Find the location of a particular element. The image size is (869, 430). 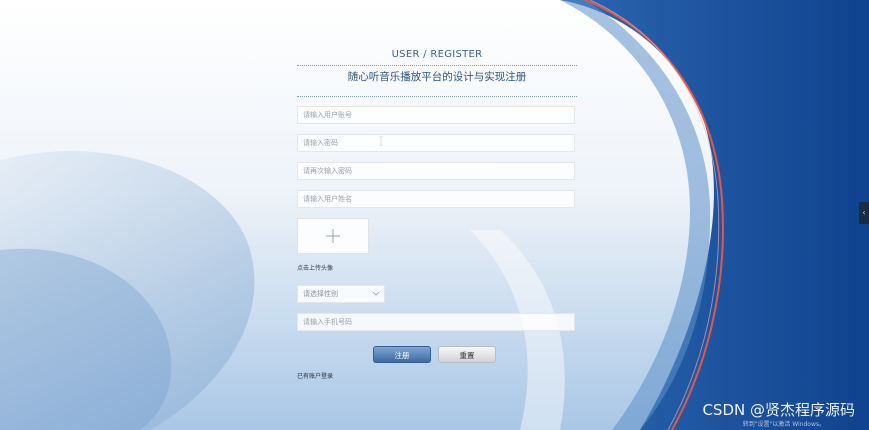

register-button: 注册 is located at coordinates (402, 354).